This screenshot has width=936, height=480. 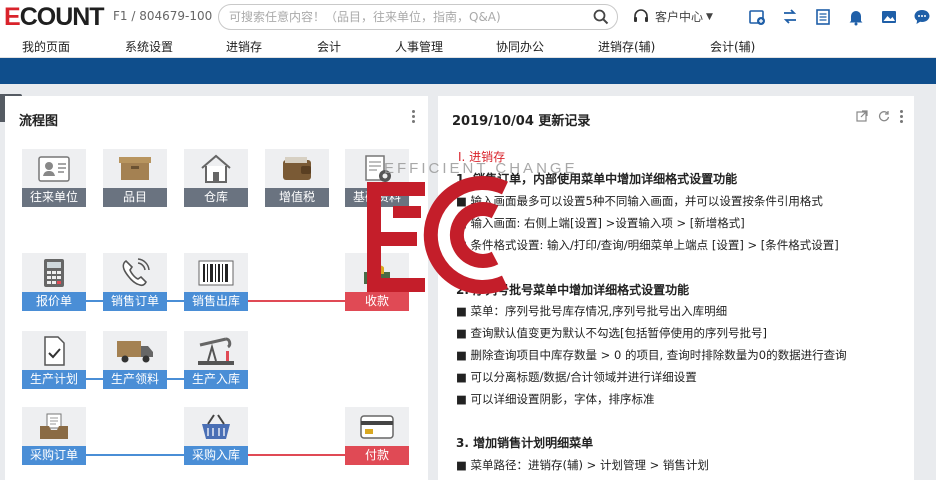 I want to click on customer-center-menu: 客户中心 ▼, so click(x=673, y=16).